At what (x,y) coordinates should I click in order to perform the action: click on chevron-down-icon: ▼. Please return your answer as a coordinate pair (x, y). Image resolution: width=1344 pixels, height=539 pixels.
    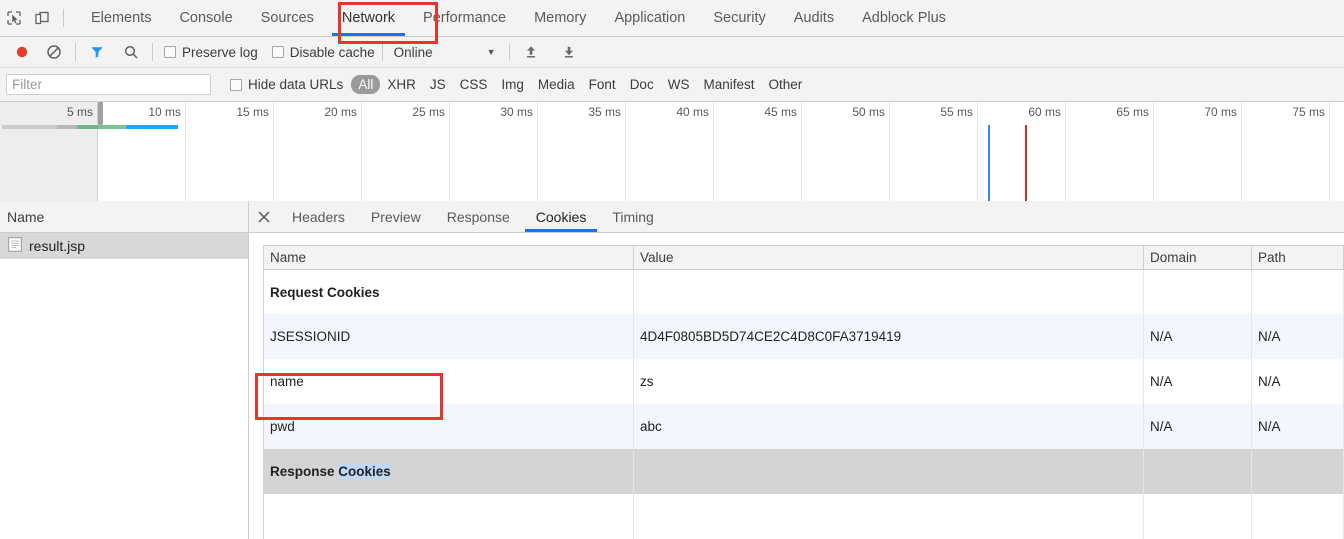
    Looking at the image, I should click on (491, 52).